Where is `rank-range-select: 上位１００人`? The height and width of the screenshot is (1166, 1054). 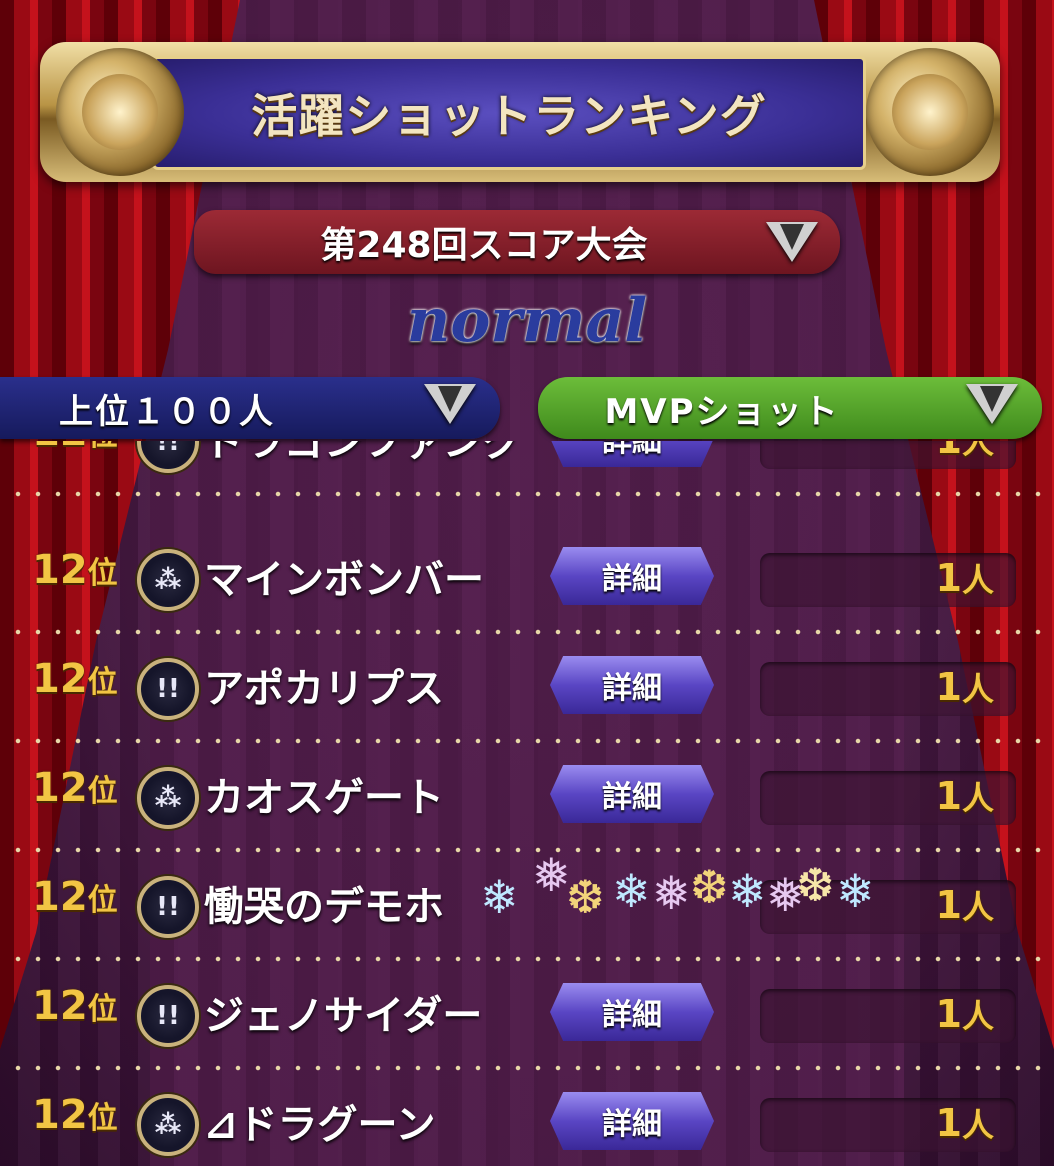 rank-range-select: 上位１００人 is located at coordinates (250, 408).